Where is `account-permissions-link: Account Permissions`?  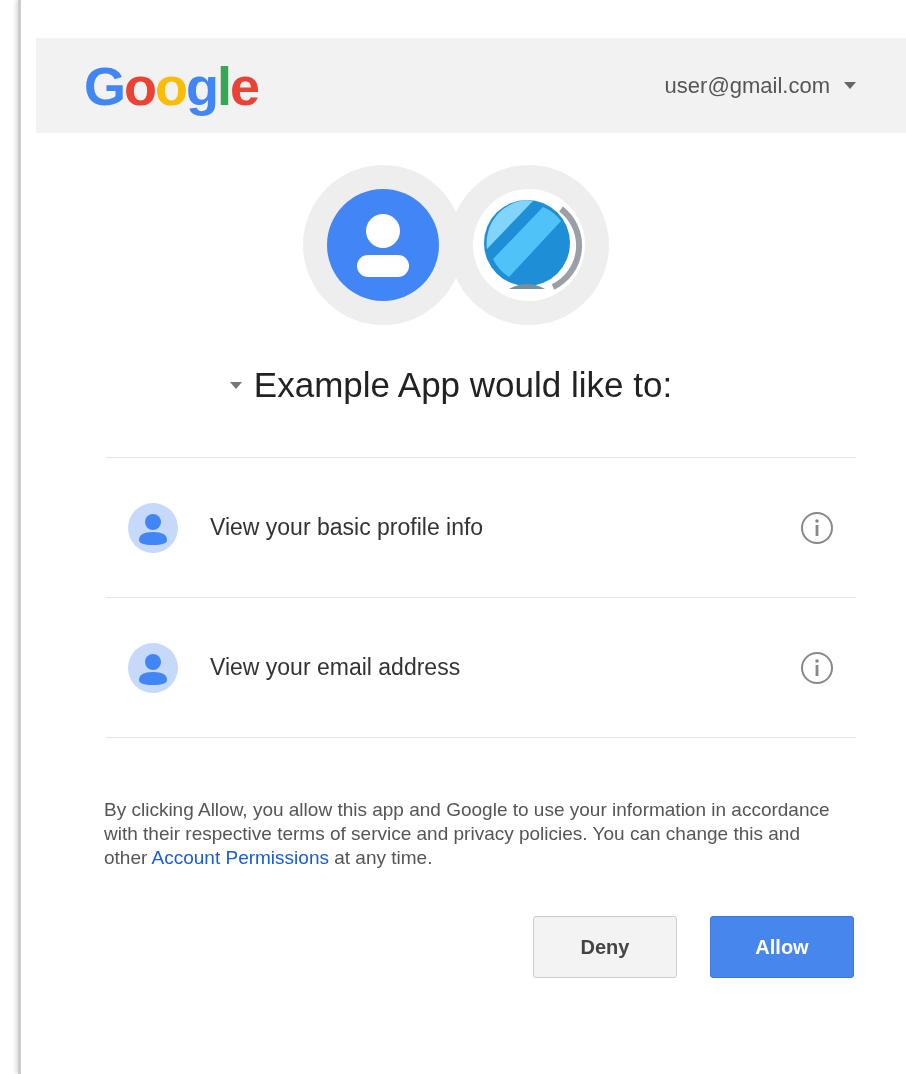
account-permissions-link: Account Permissions is located at coordinates (240, 857).